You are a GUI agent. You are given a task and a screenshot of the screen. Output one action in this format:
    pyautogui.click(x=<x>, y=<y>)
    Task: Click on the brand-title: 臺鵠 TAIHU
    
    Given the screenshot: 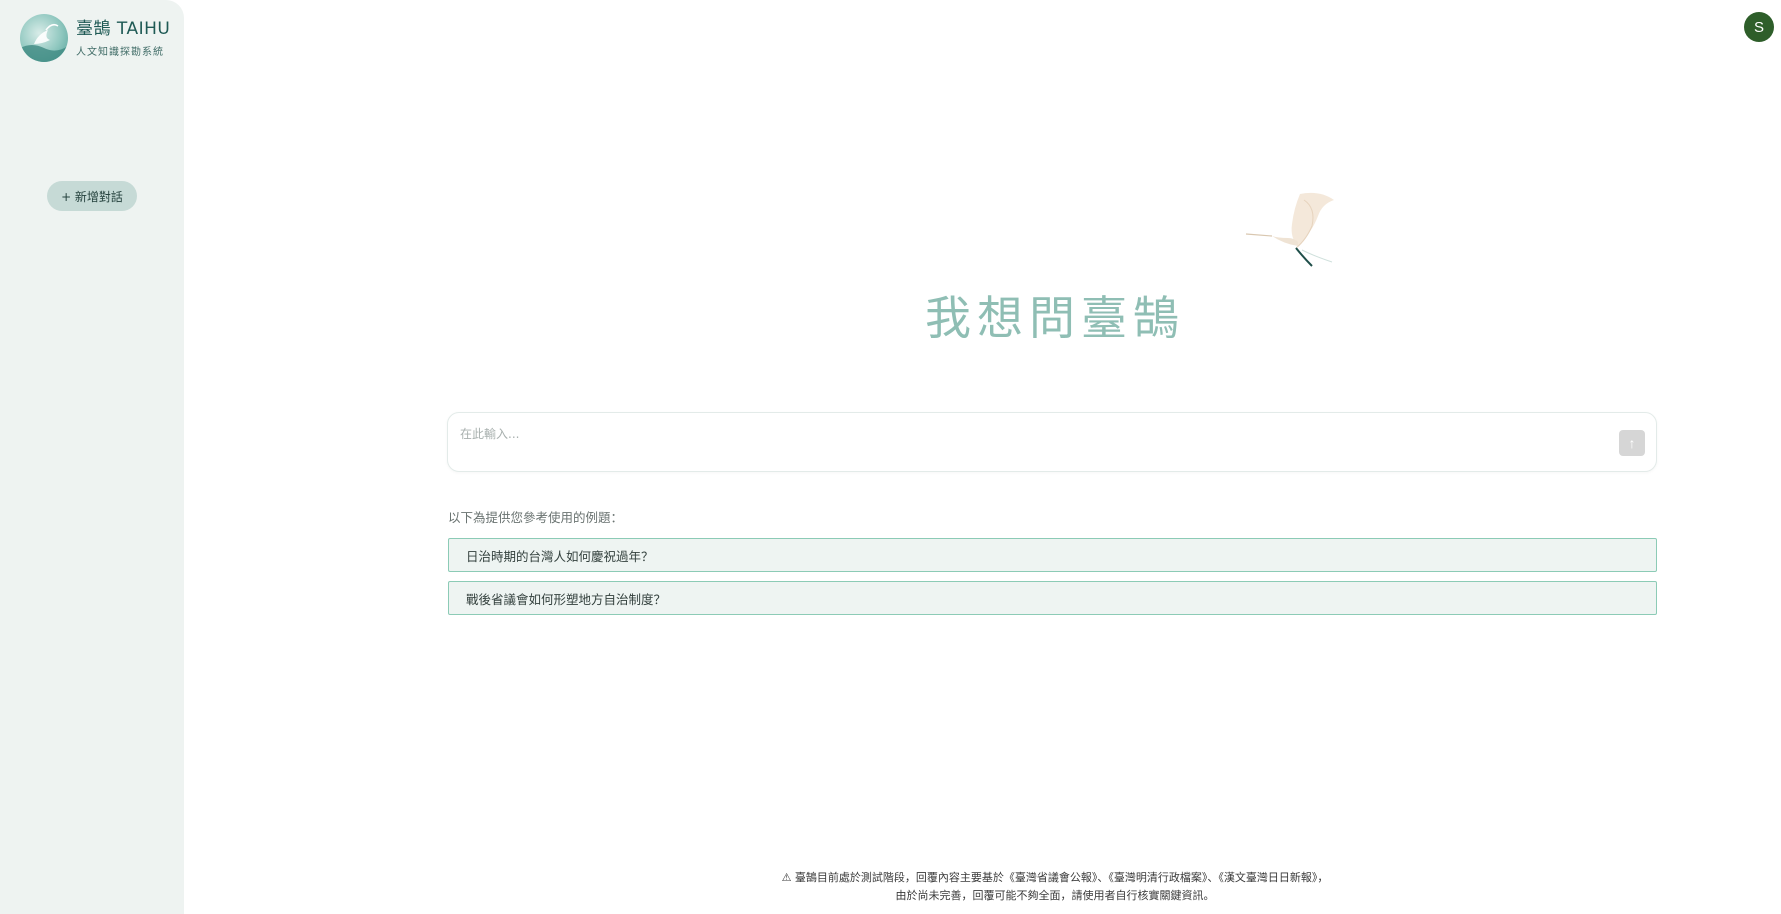 What is the action you would take?
    pyautogui.click(x=123, y=29)
    